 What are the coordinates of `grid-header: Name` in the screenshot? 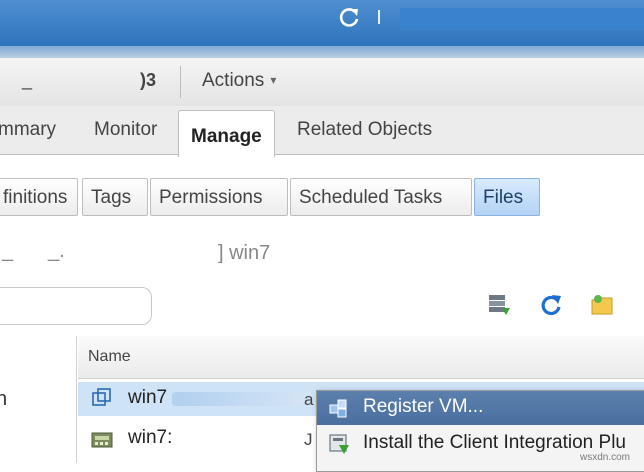 It's located at (361, 357).